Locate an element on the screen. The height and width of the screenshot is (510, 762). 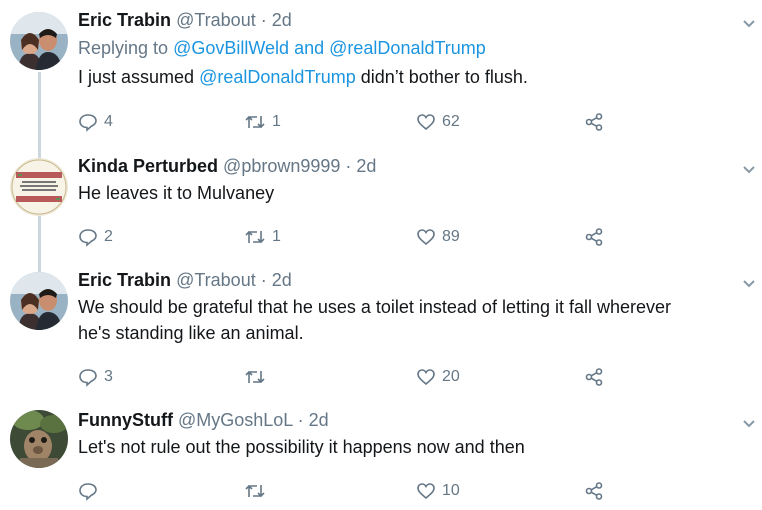
user-handle: @pbrown9999 is located at coordinates (281, 166).